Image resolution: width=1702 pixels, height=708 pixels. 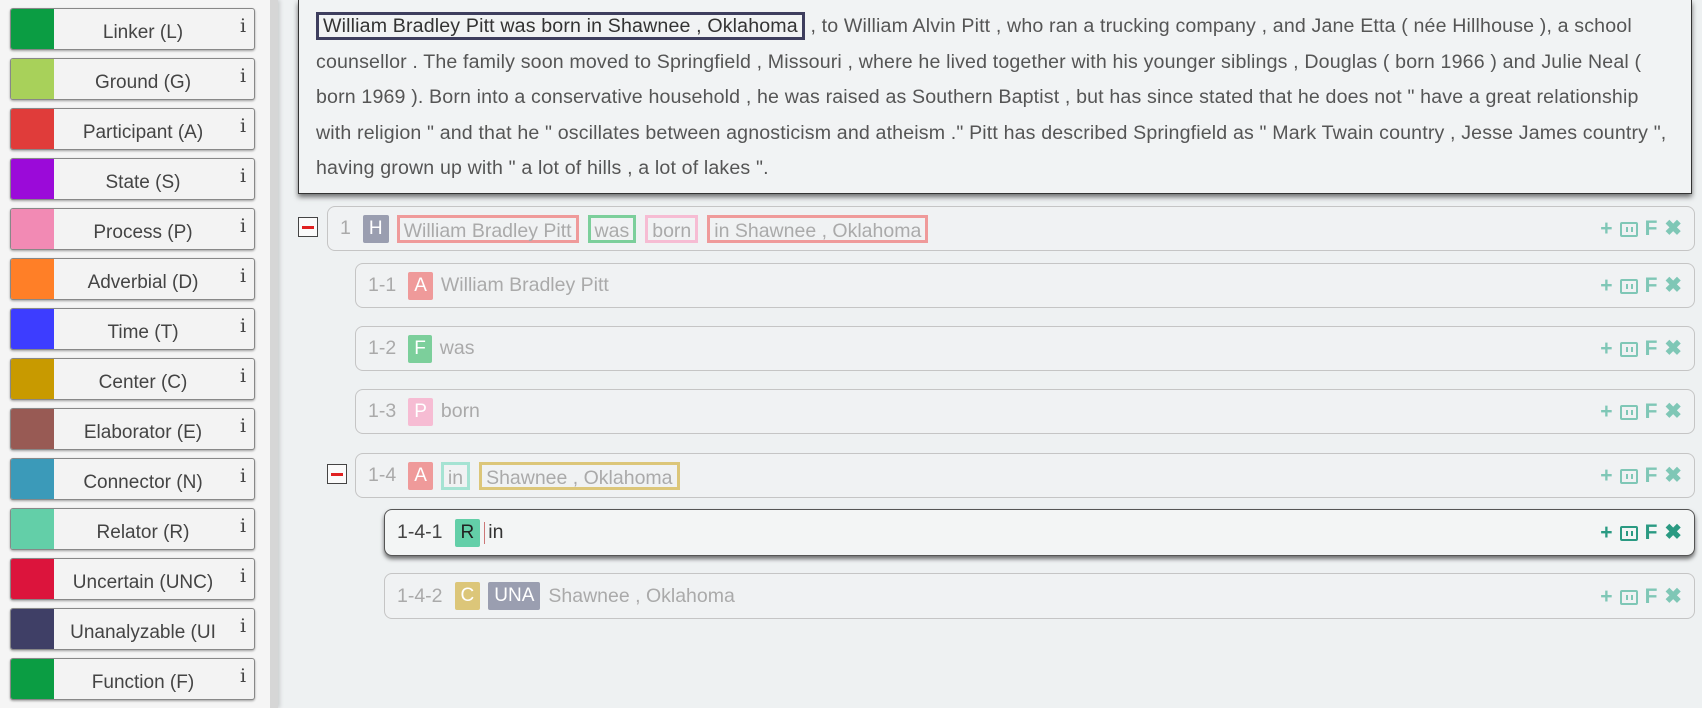 What do you see at coordinates (487, 228) in the screenshot?
I see `child-chip-1-1: William Bradley Pitt` at bounding box center [487, 228].